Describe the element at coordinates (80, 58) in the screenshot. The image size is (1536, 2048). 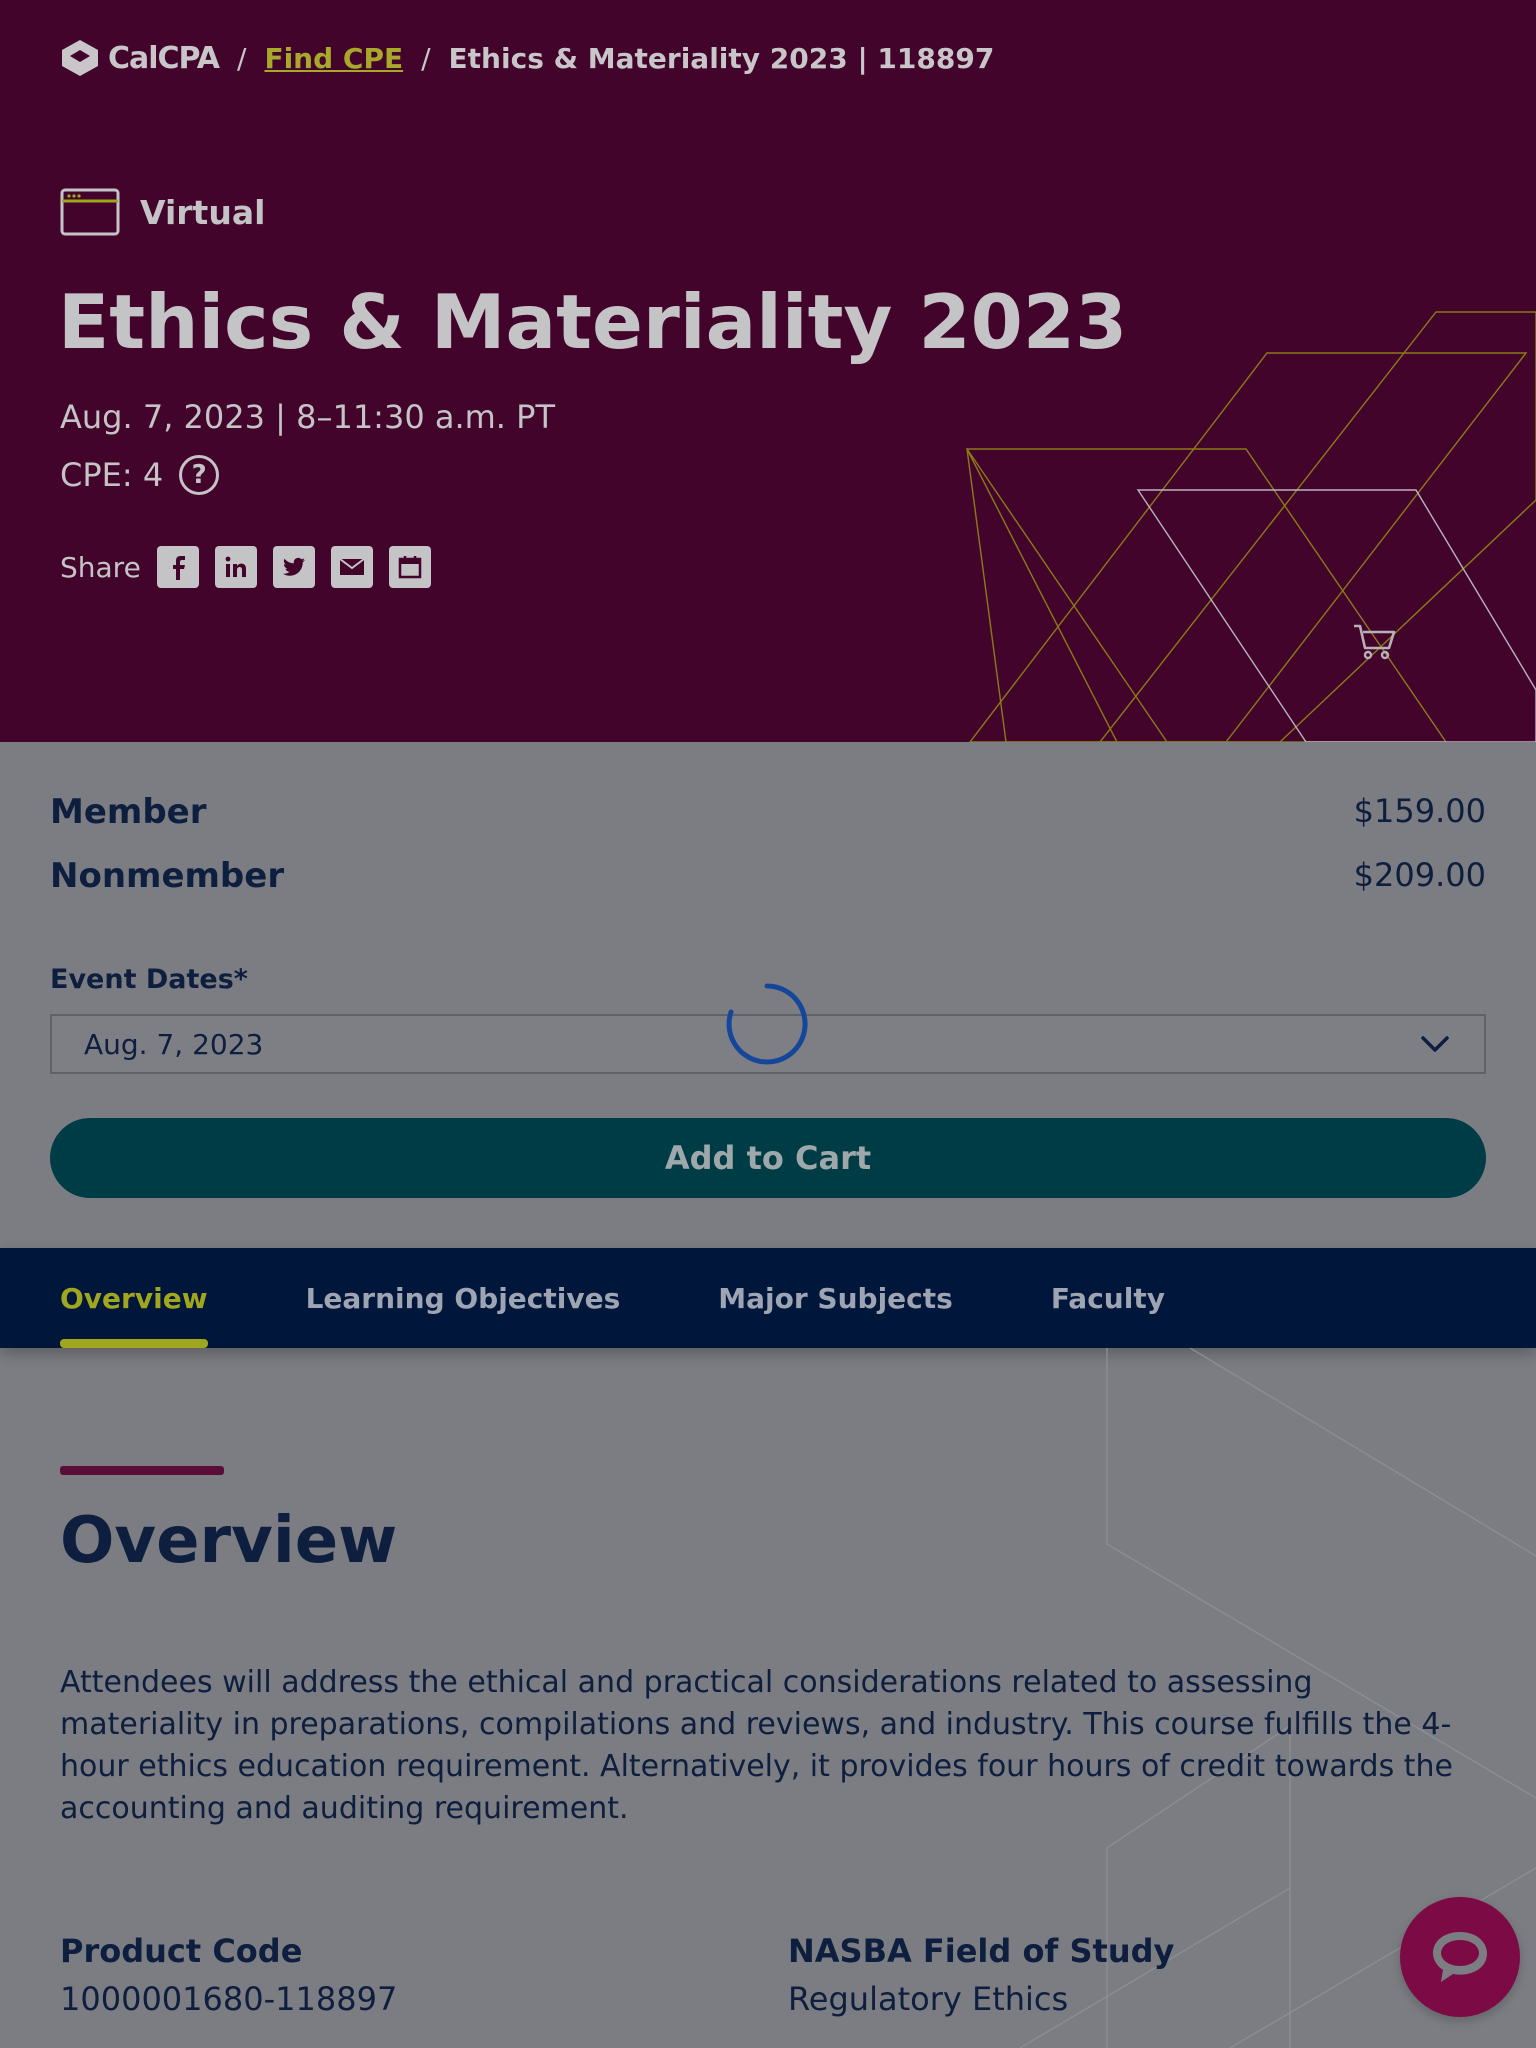
I see `calcpa-logo-icon` at that location.